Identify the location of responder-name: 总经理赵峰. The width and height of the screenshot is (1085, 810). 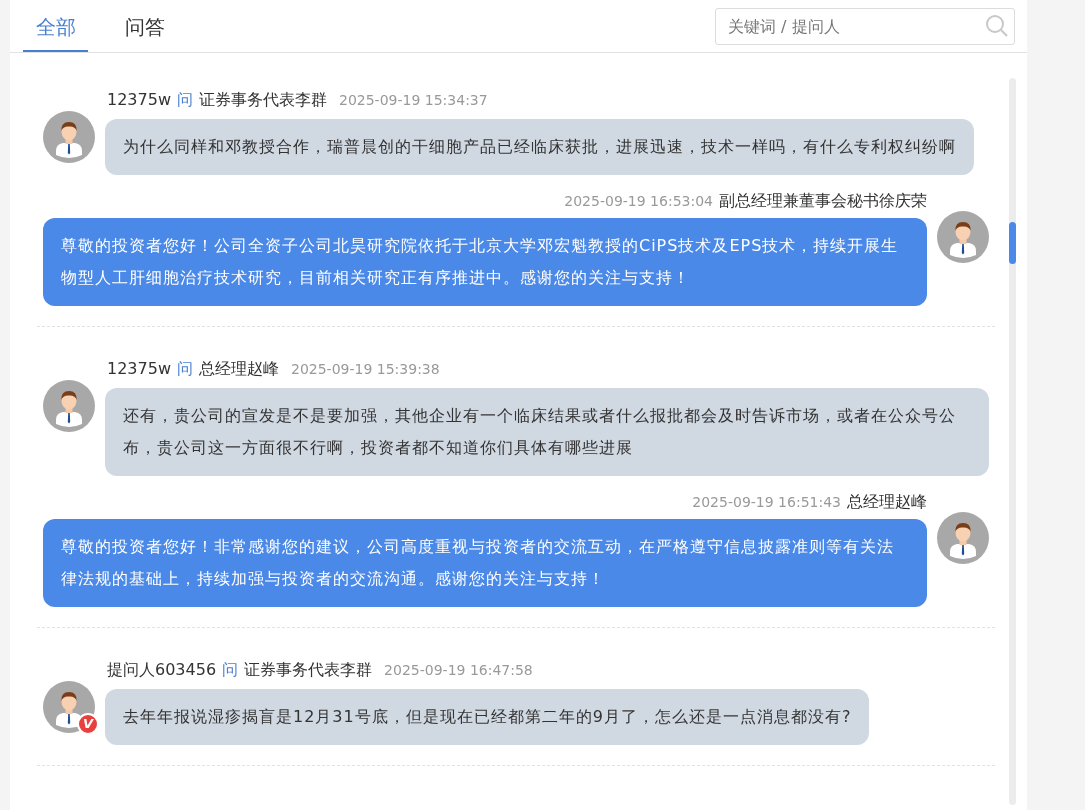
(887, 502).